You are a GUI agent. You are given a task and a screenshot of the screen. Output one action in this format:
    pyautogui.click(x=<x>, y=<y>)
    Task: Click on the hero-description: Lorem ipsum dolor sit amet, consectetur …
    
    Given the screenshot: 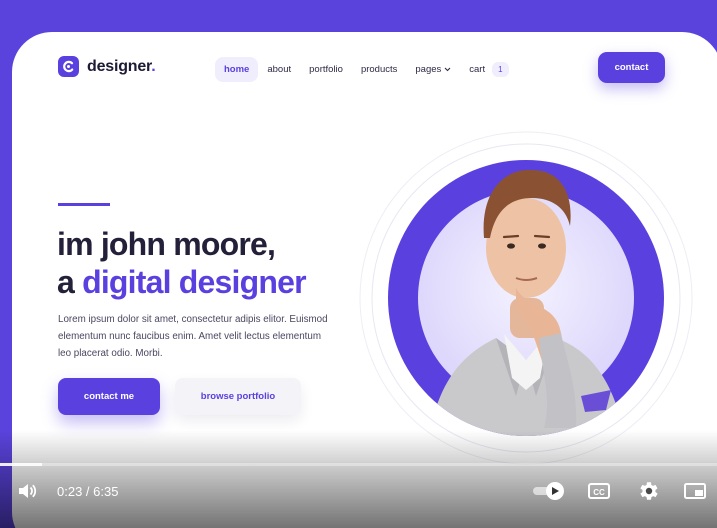 What is the action you would take?
    pyautogui.click(x=193, y=336)
    